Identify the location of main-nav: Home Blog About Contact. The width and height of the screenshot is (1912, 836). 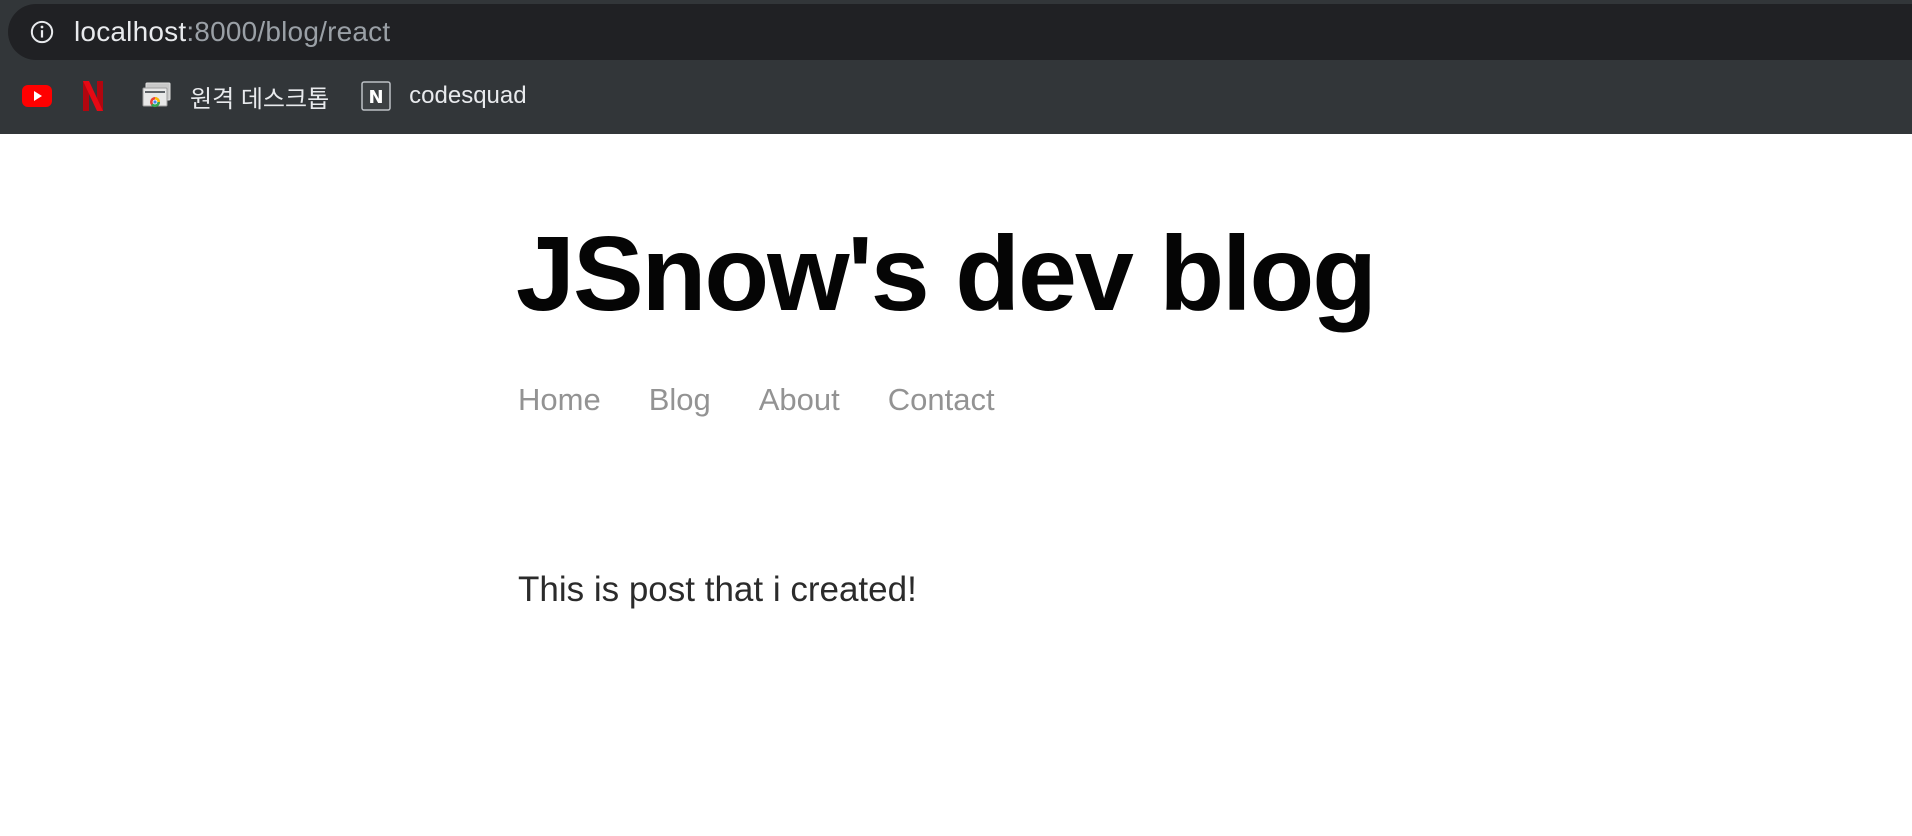
(756, 400).